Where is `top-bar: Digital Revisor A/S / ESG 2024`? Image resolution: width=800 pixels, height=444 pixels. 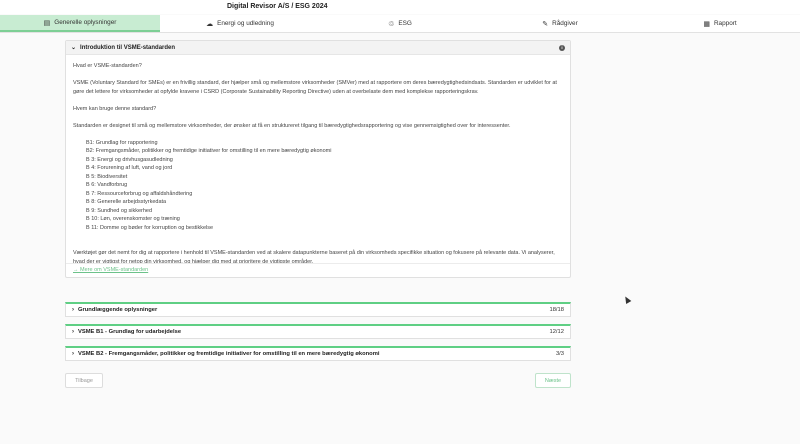 top-bar: Digital Revisor A/S / ESG 2024 is located at coordinates (400, 7).